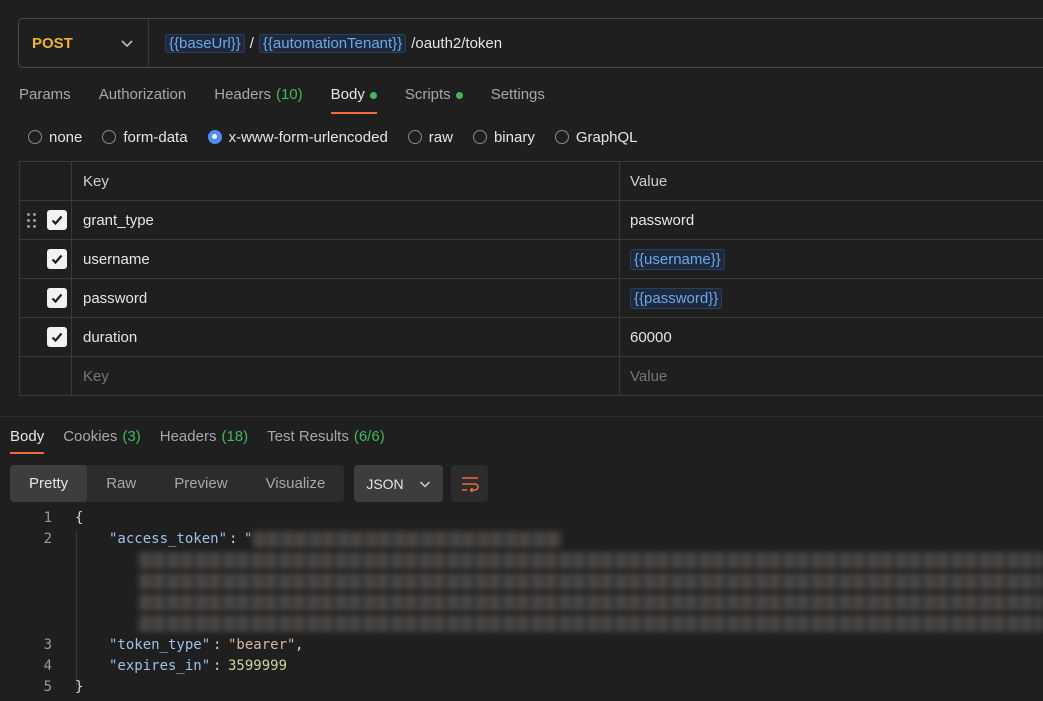 The height and width of the screenshot is (701, 1043). Describe the element at coordinates (434, 101) in the screenshot. I see `tab-scripts: Scripts` at that location.